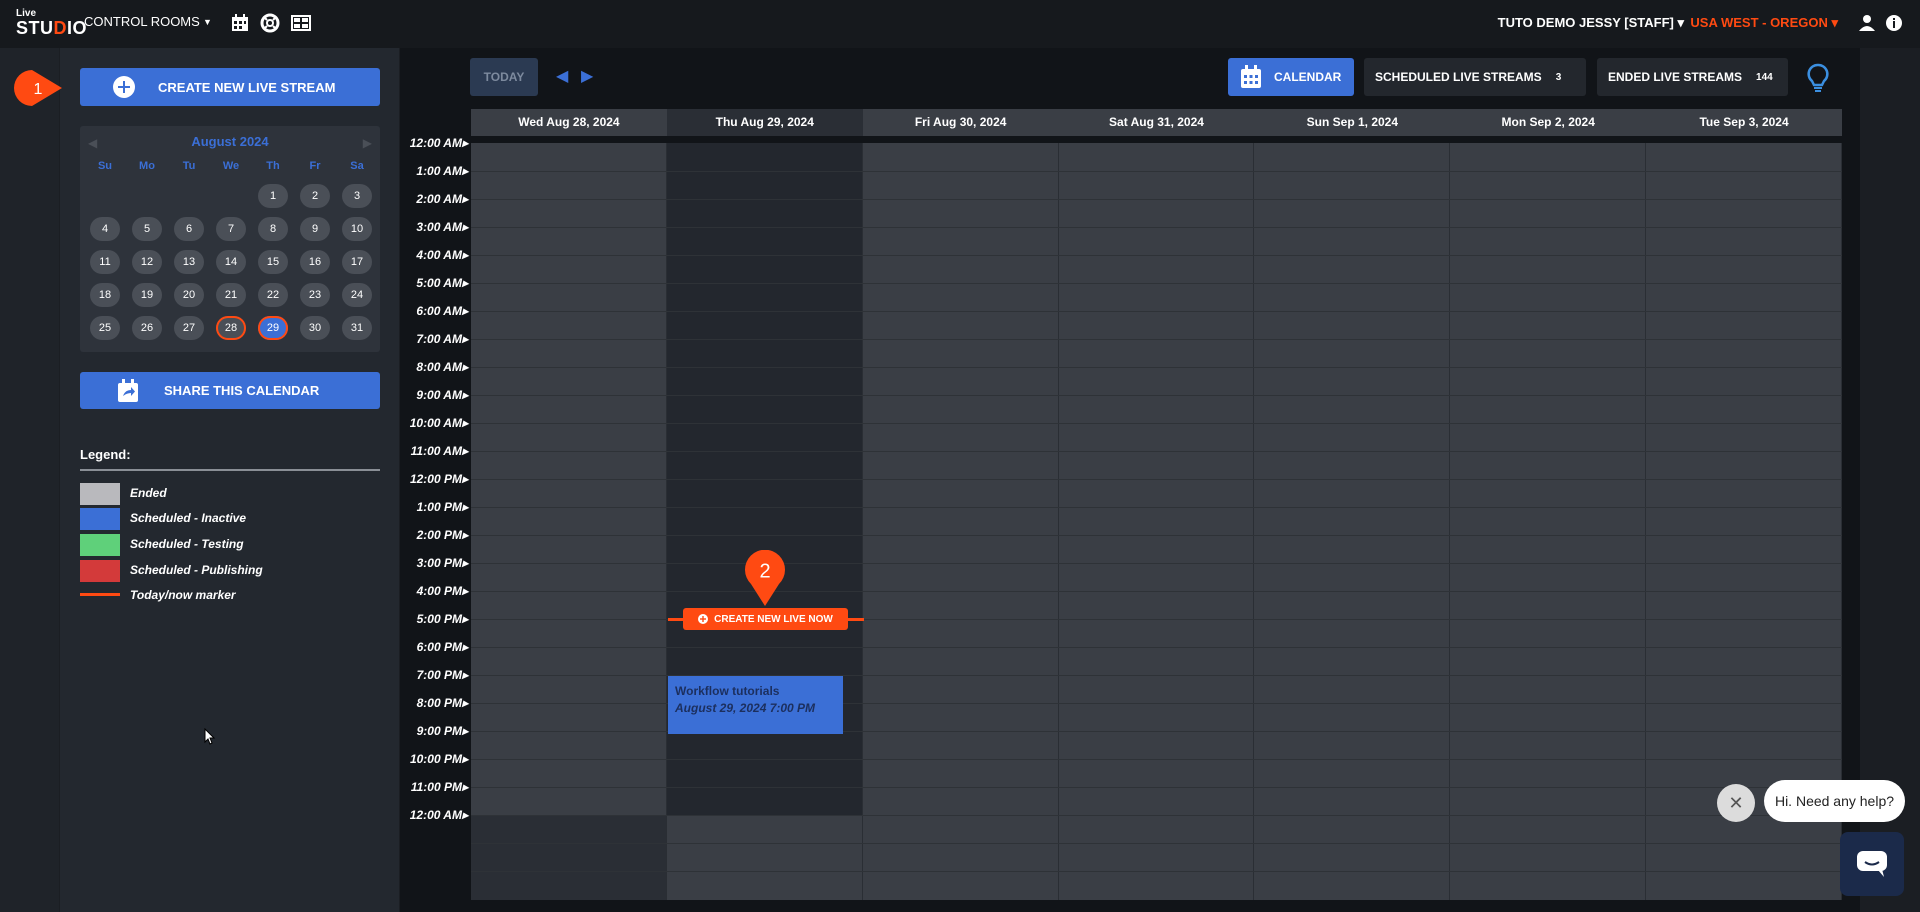 This screenshot has height=912, width=1920. Describe the element at coordinates (1591, 23) in the screenshot. I see `user-menu: TUTO DEMO JESSY [STAFF] ▾` at that location.